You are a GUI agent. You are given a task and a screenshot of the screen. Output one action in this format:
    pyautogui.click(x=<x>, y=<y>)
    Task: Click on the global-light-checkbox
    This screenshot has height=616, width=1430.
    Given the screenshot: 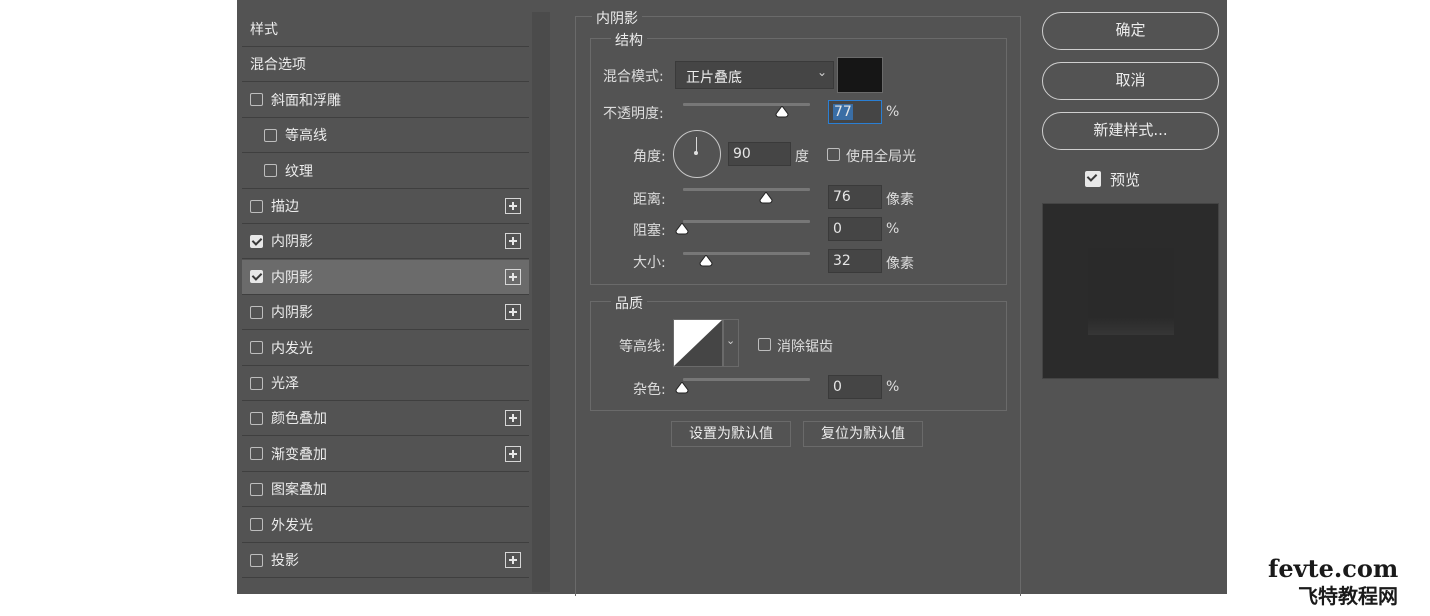 What is the action you would take?
    pyautogui.click(x=833, y=154)
    